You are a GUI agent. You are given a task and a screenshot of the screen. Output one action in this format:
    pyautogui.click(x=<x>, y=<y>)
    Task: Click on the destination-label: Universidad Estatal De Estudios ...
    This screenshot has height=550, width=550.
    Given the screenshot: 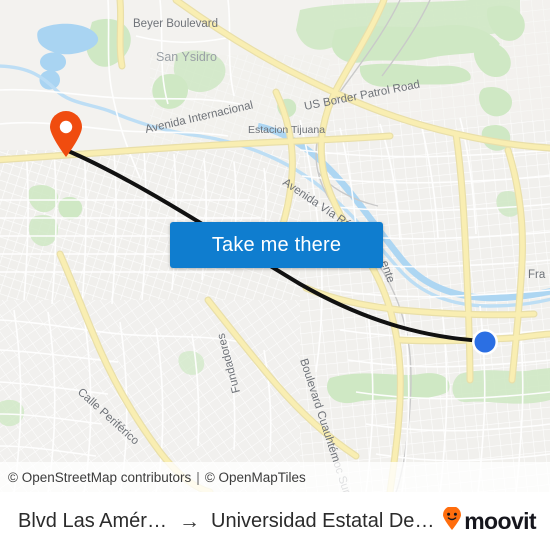 What is the action you would take?
    pyautogui.click(x=323, y=520)
    